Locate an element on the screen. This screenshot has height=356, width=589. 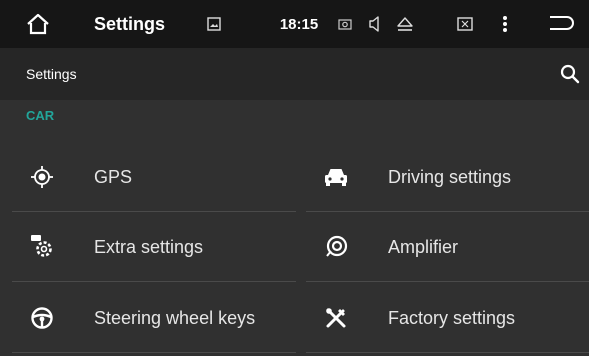
settings-item-label: Amplifier is located at coordinates (423, 246).